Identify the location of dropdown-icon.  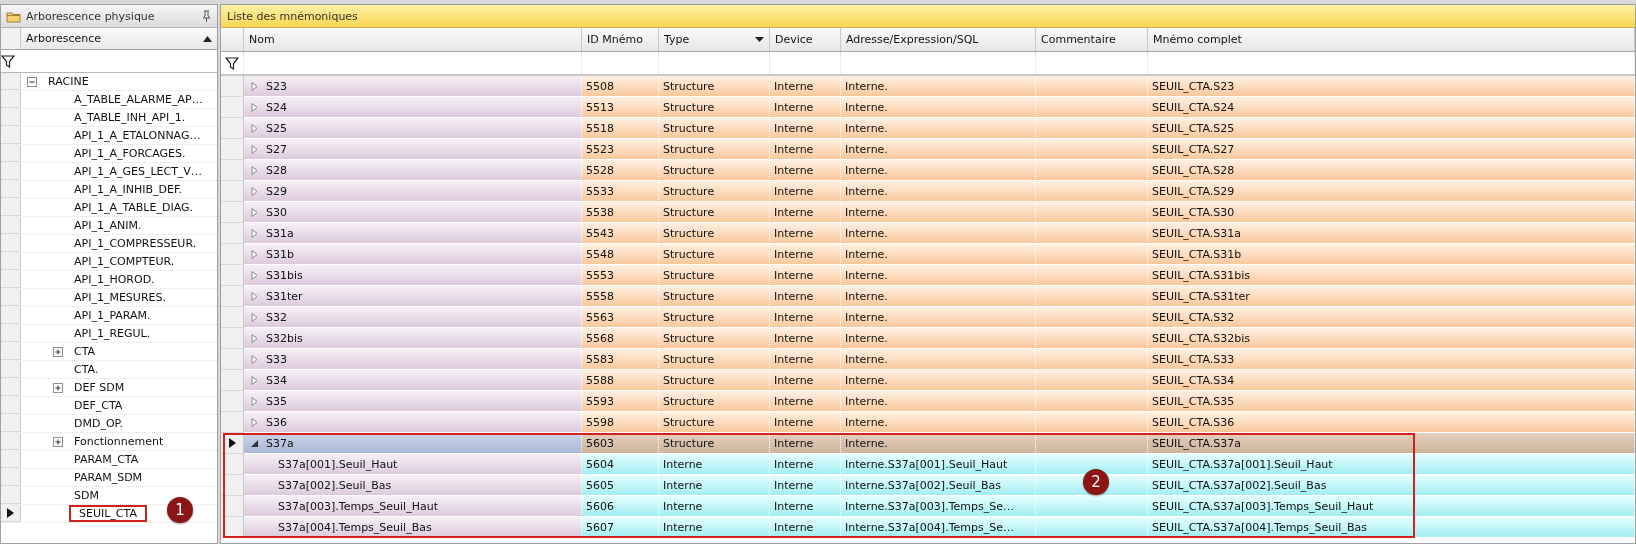
(759, 39).